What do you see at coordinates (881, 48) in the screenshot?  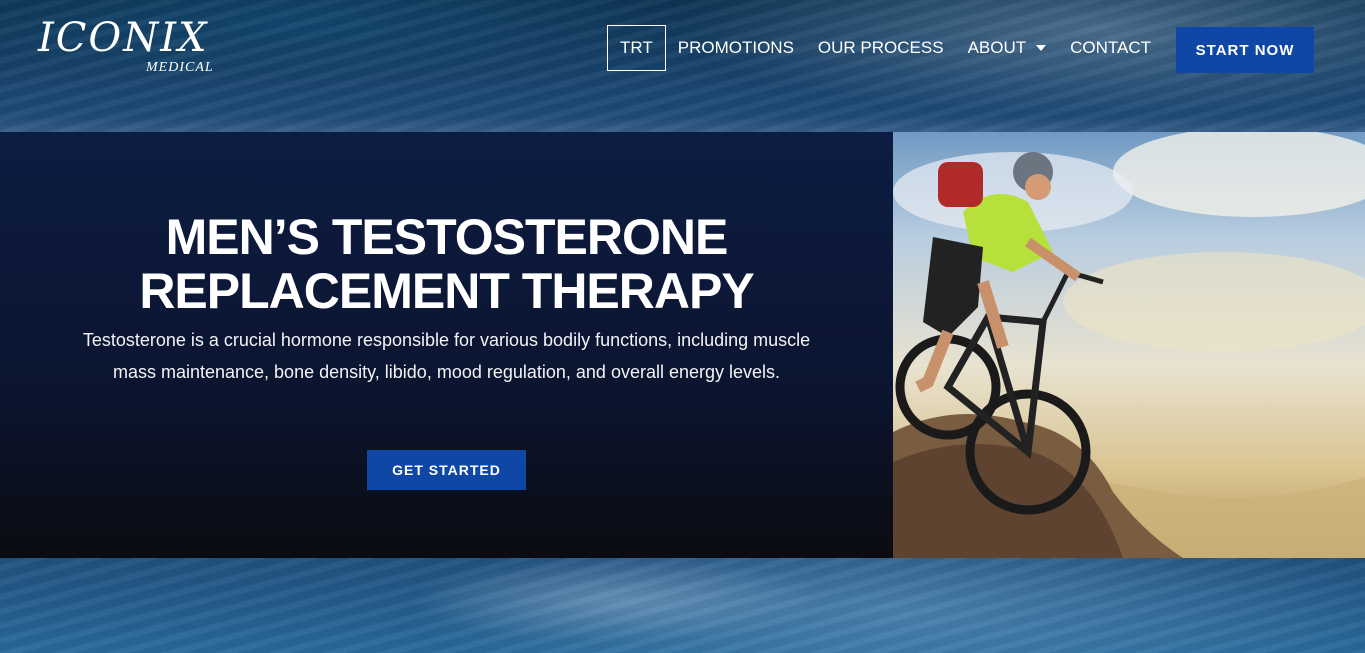 I see `nav-item-our-process: OUR PROCESS` at bounding box center [881, 48].